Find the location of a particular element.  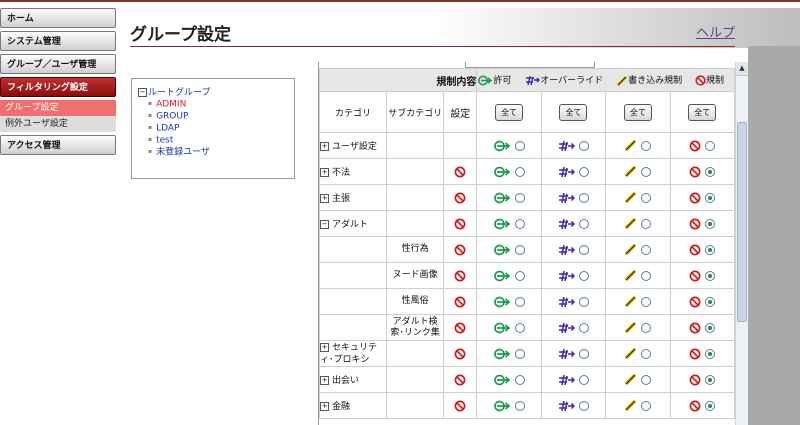

scroll-thumb is located at coordinates (742, 222).